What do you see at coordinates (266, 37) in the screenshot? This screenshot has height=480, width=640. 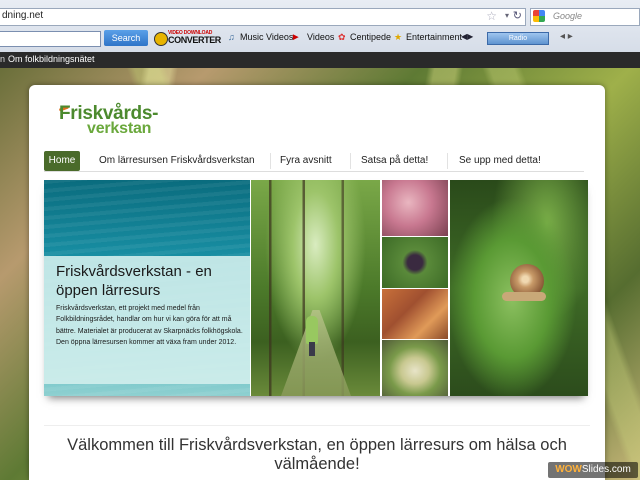 I see `music-videos-button: Music Videos` at bounding box center [266, 37].